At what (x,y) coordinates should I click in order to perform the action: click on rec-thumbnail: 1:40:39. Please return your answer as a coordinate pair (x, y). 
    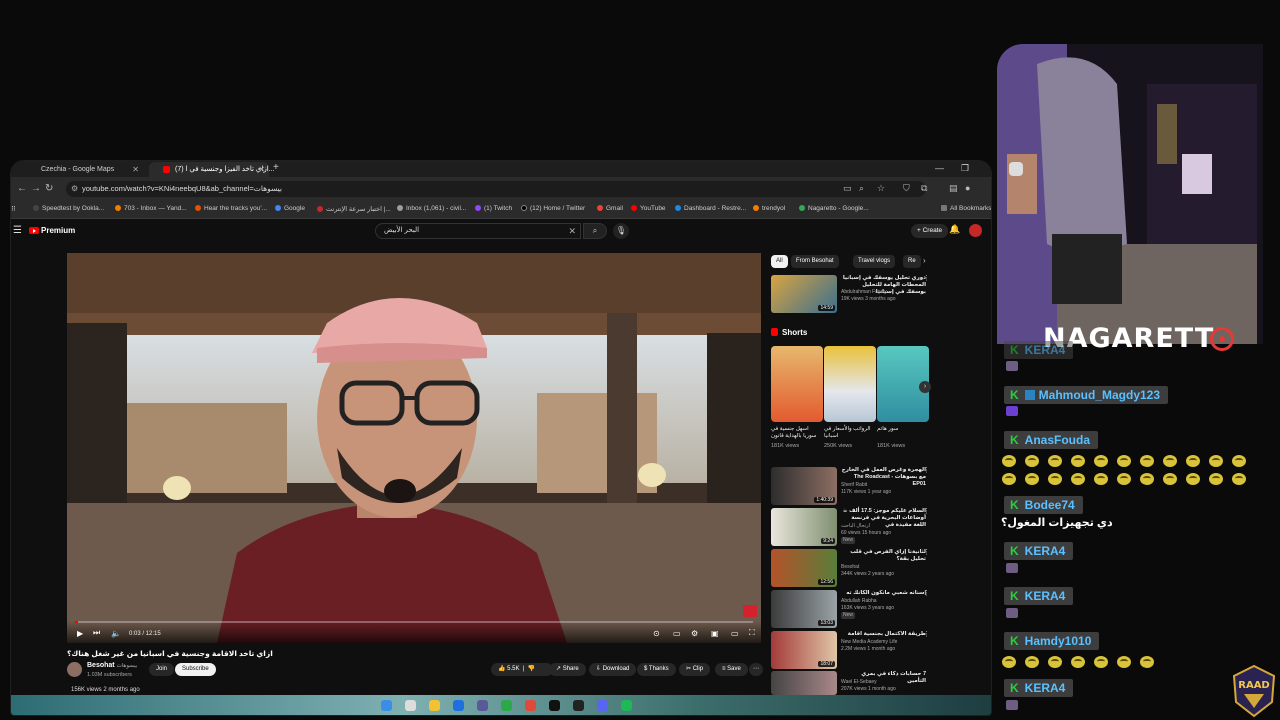
    Looking at the image, I should click on (804, 486).